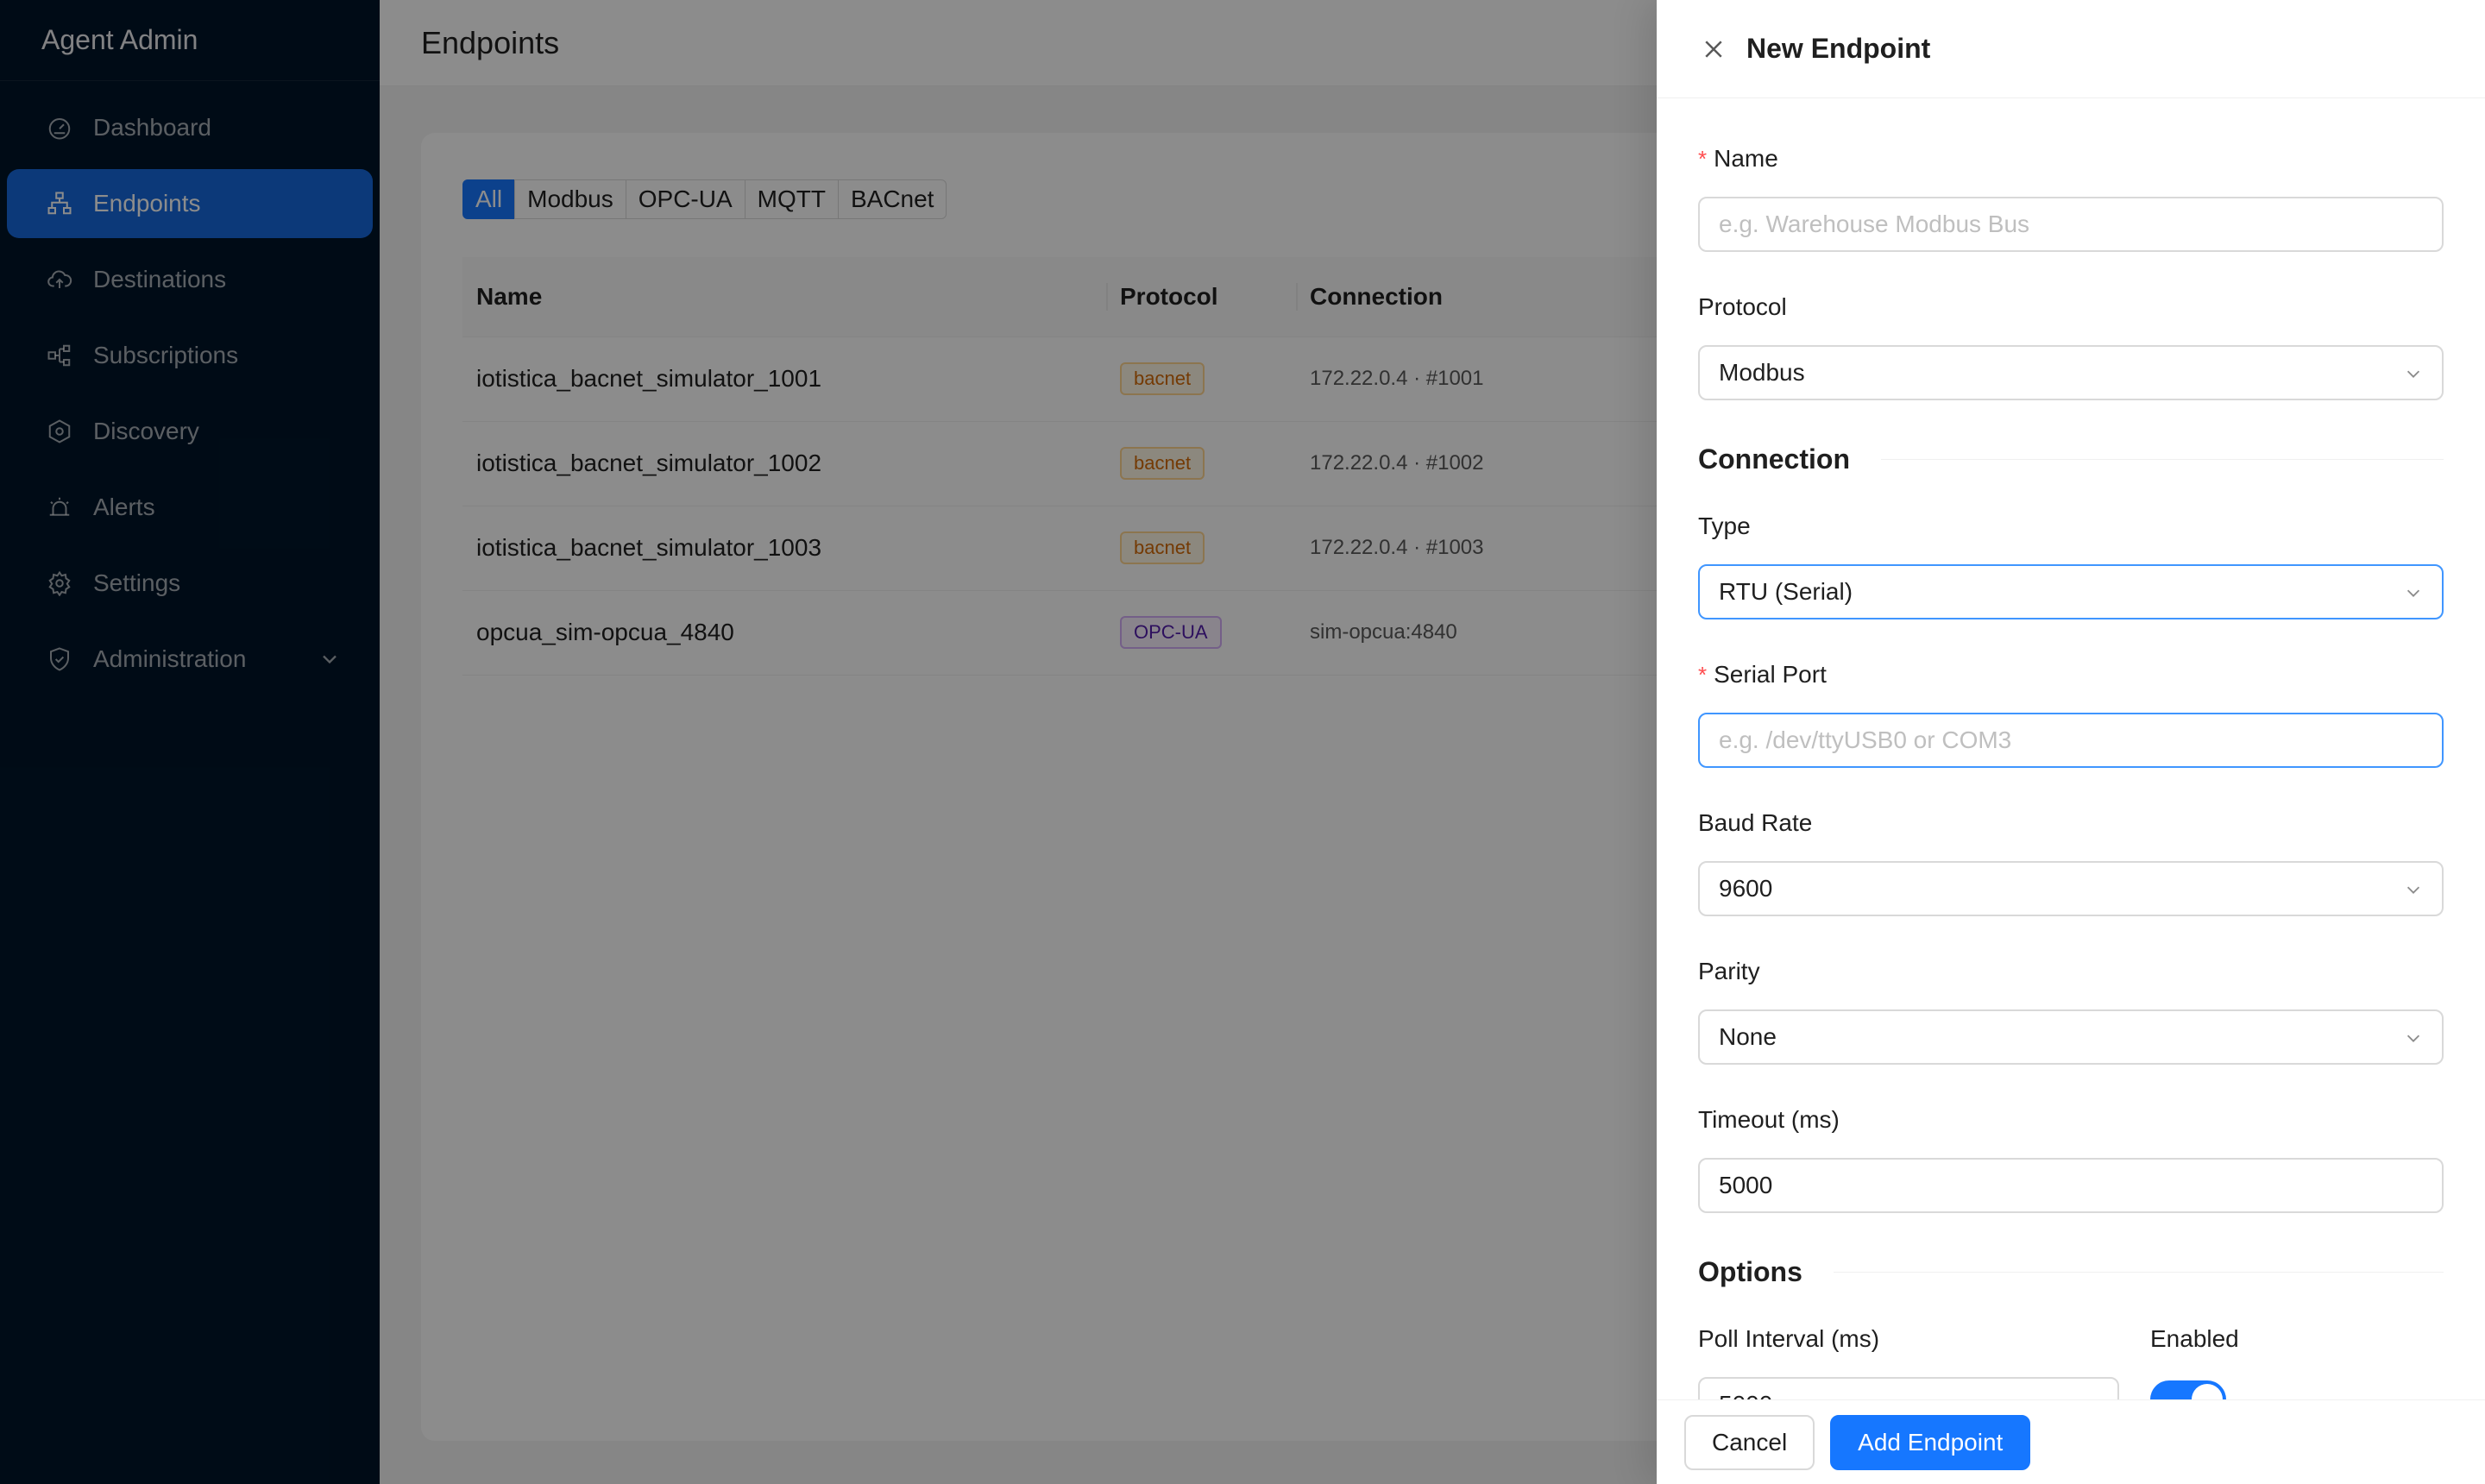 The image size is (2485, 1484). Describe the element at coordinates (2071, 1441) in the screenshot. I see `drawer-footer: Cancel Add Endpoint` at that location.